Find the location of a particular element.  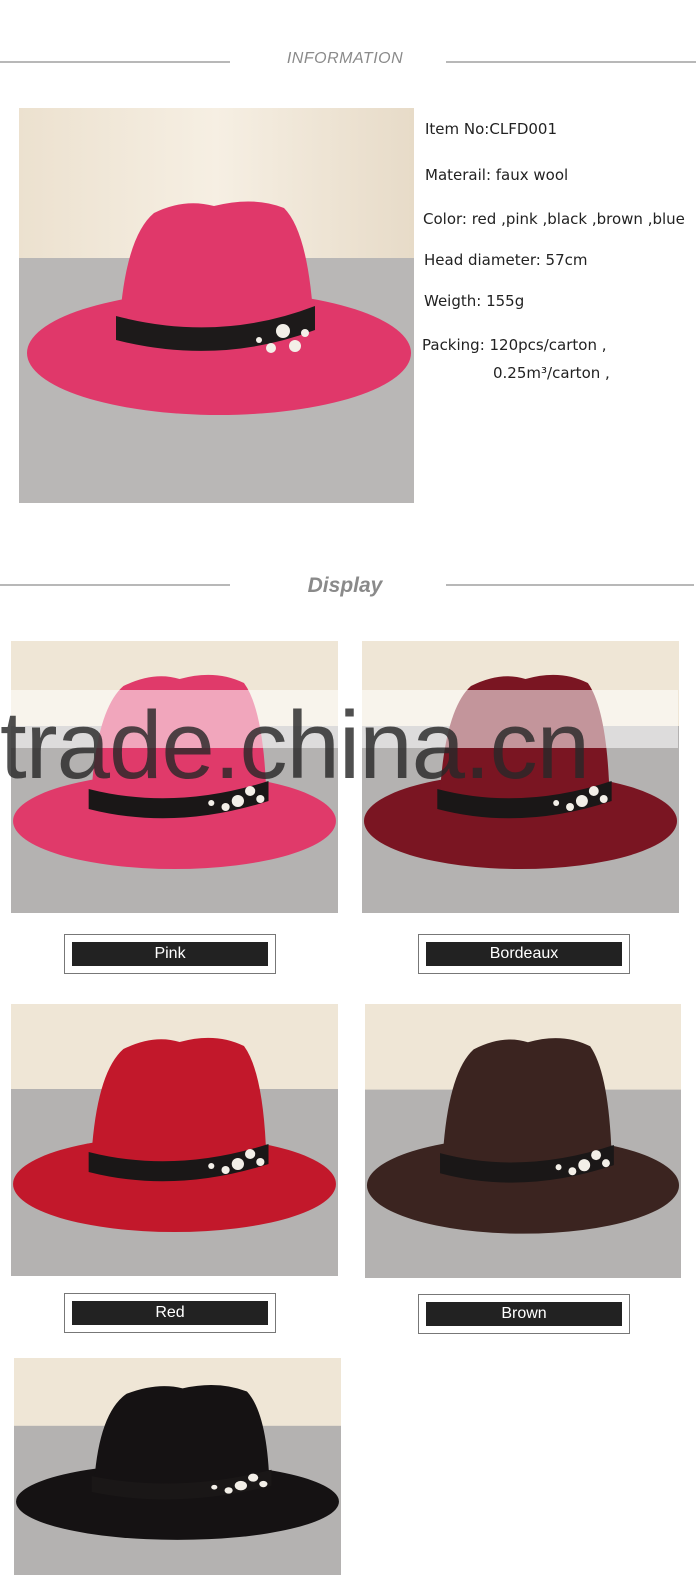

head-diameter-text: Head diameter: 57cm is located at coordinates (506, 260).